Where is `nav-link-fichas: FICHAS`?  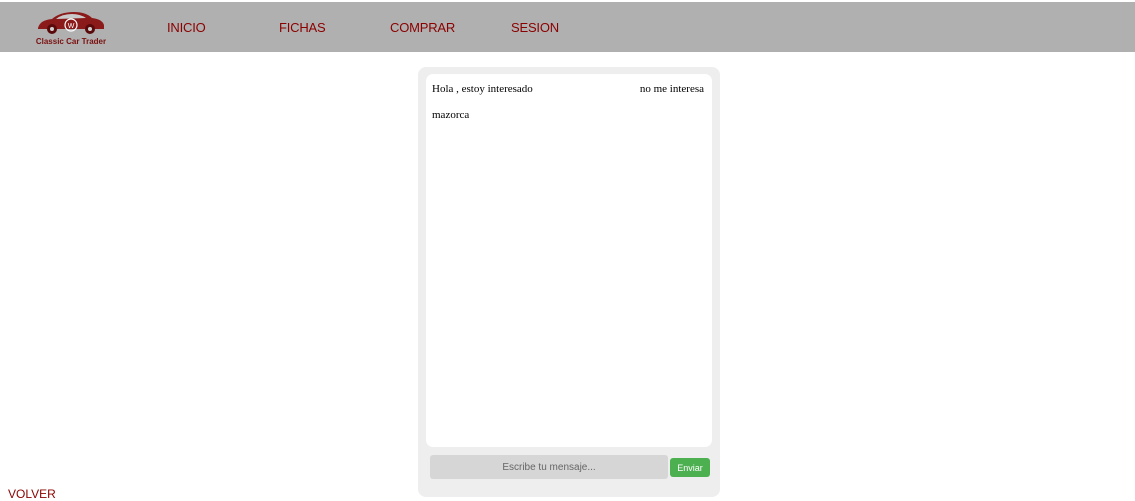
nav-link-fichas: FICHAS is located at coordinates (302, 27).